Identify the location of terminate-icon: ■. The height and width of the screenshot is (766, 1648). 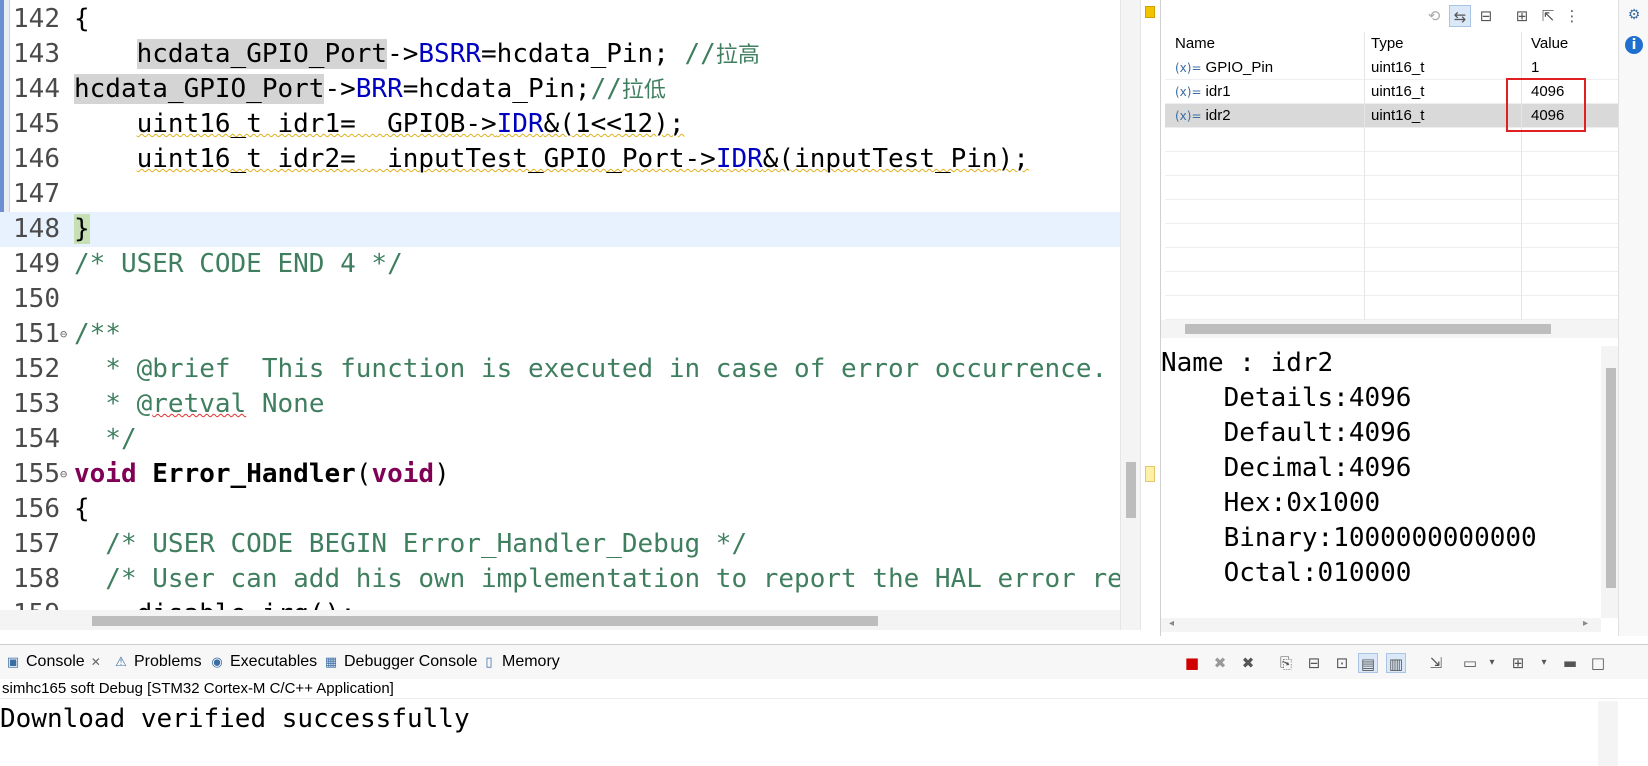
(1192, 663).